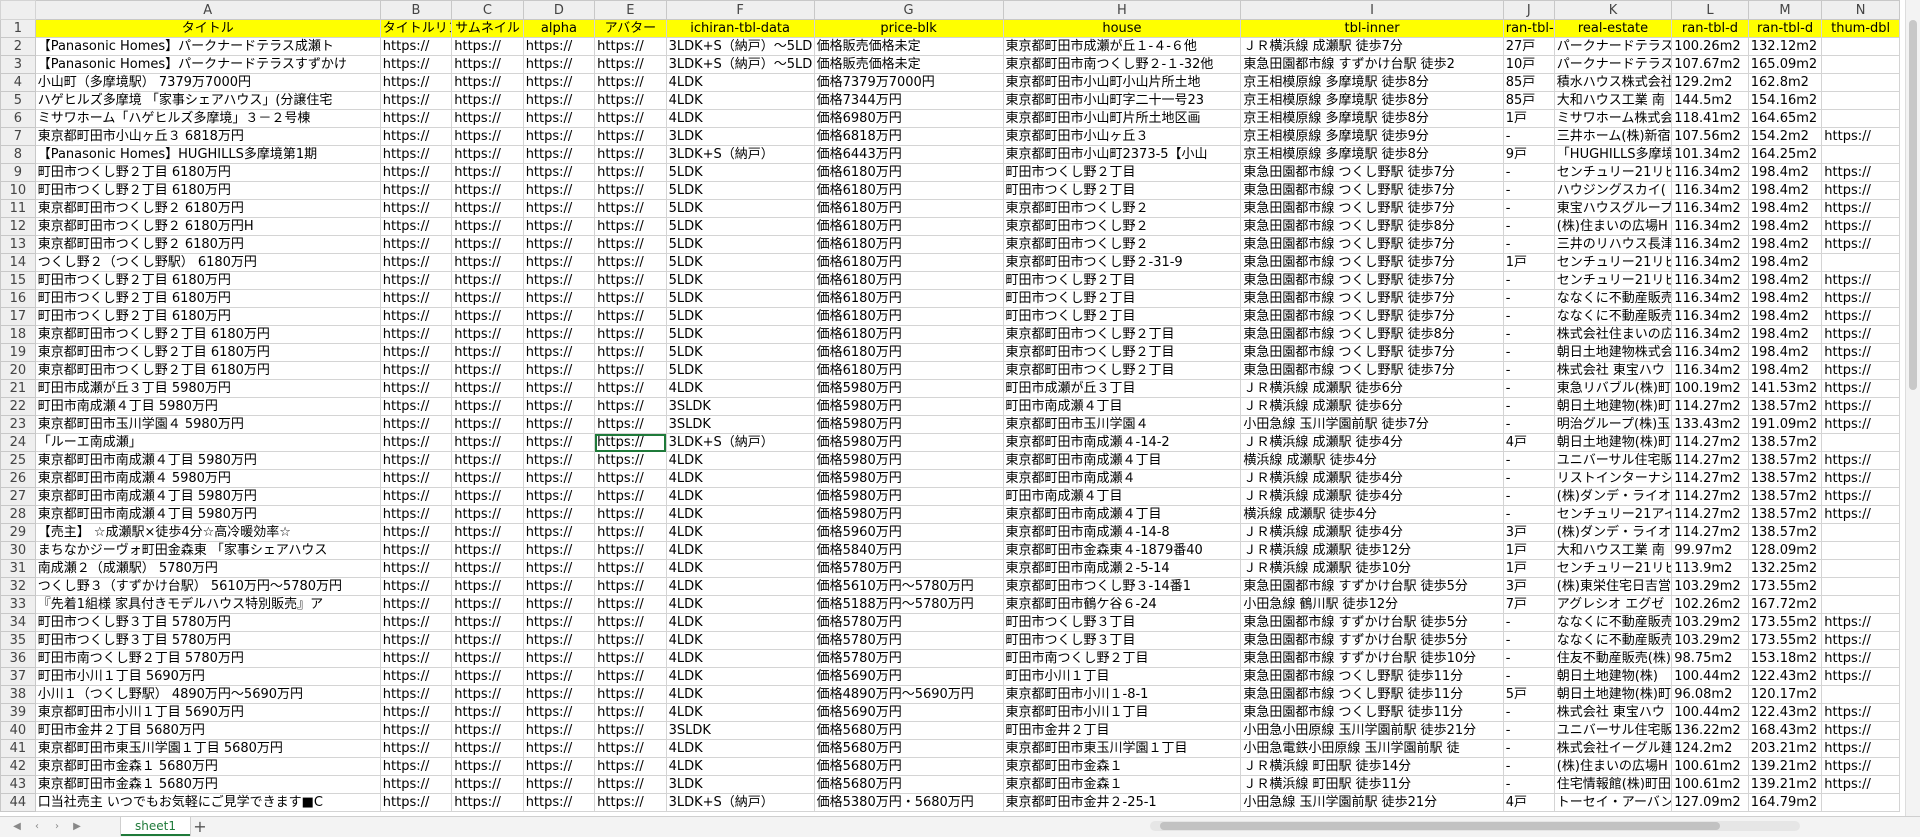 The height and width of the screenshot is (837, 1920). What do you see at coordinates (1710, 622) in the screenshot?
I see `cell-l34: 103.29m2` at bounding box center [1710, 622].